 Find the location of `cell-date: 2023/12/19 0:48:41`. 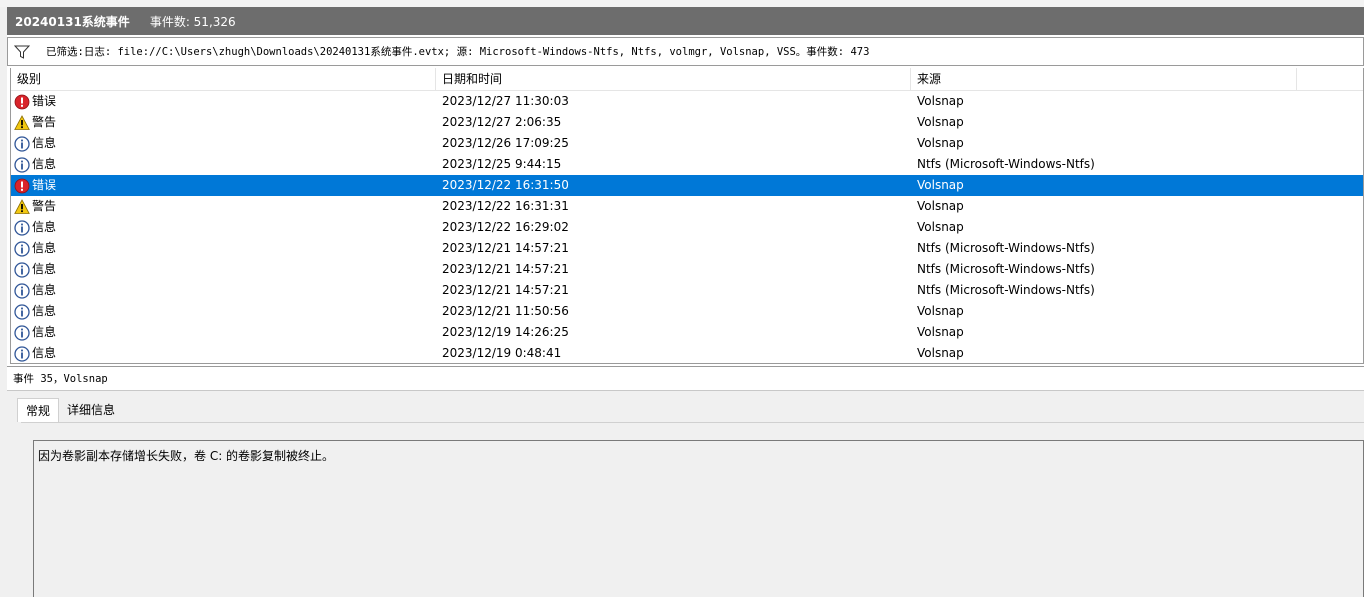

cell-date: 2023/12/19 0:48:41 is located at coordinates (502, 353).